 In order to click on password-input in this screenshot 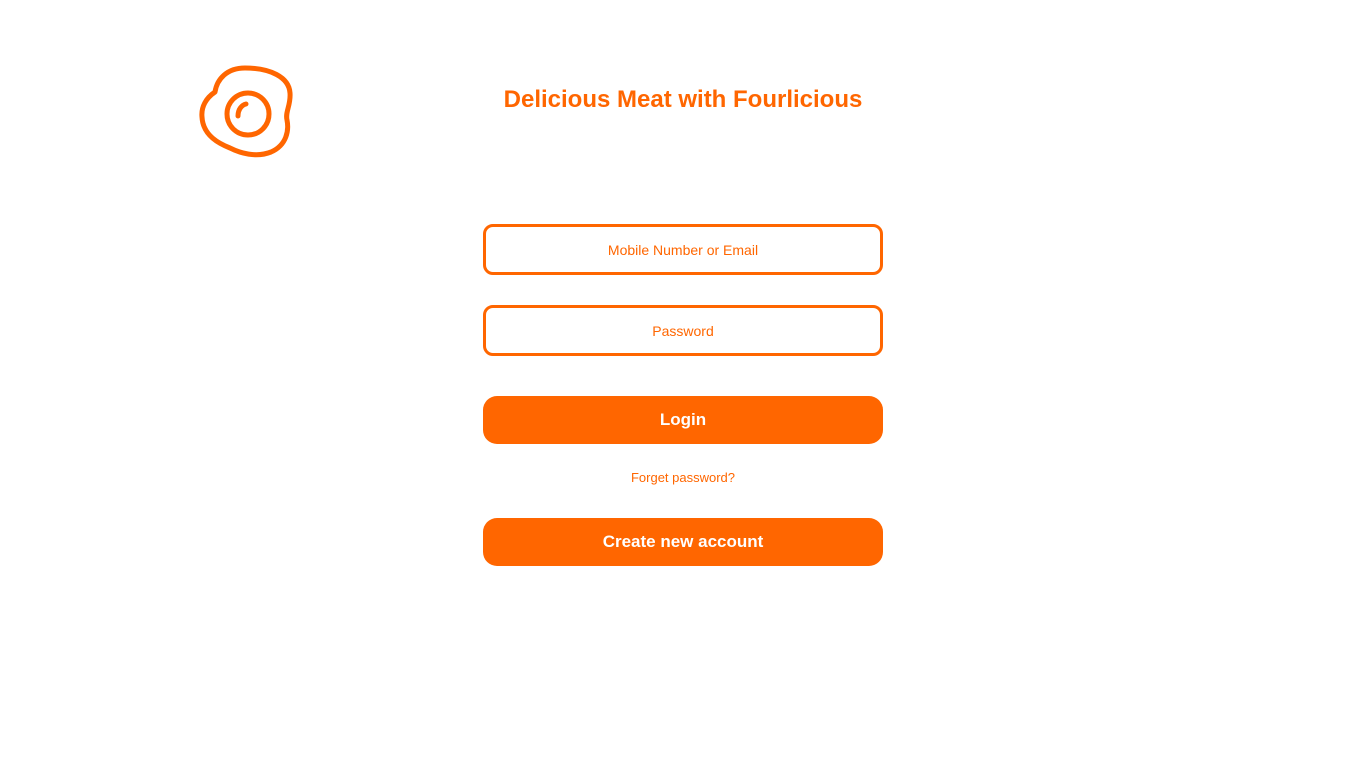, I will do `click(683, 330)`.